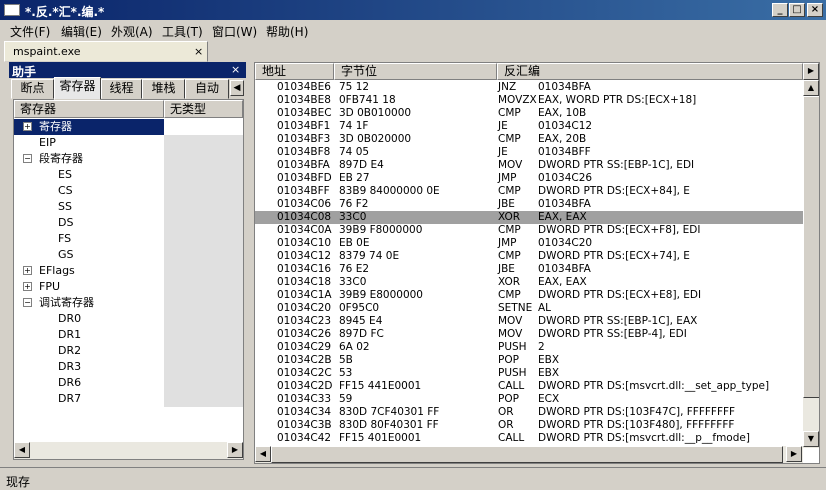 The height and width of the screenshot is (490, 826). I want to click on register-tree-row: DR6, so click(128, 383).